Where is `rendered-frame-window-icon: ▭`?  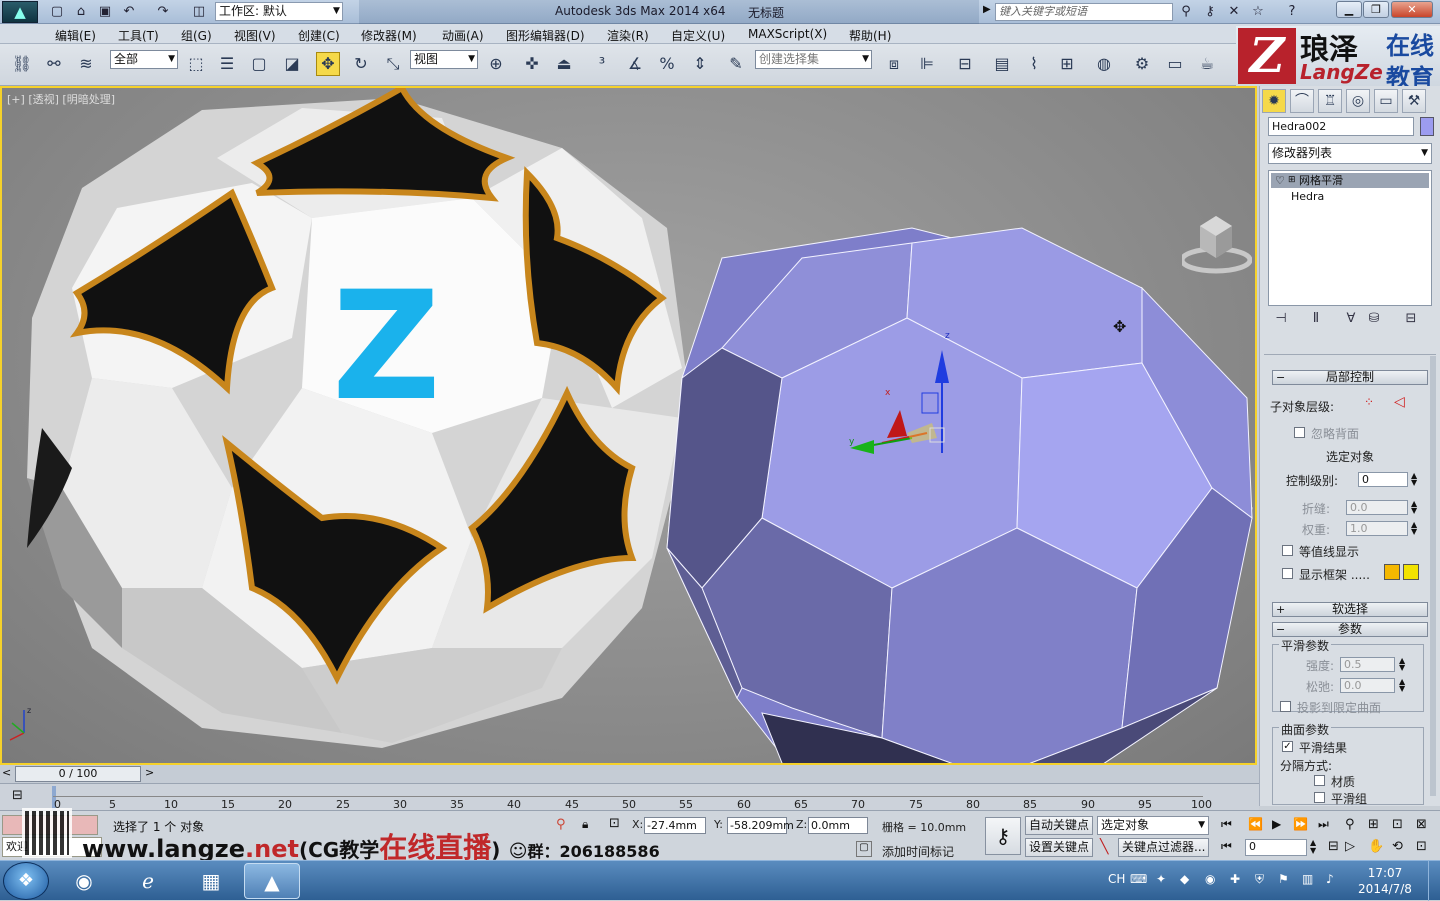 rendered-frame-window-icon: ▭ is located at coordinates (1175, 64).